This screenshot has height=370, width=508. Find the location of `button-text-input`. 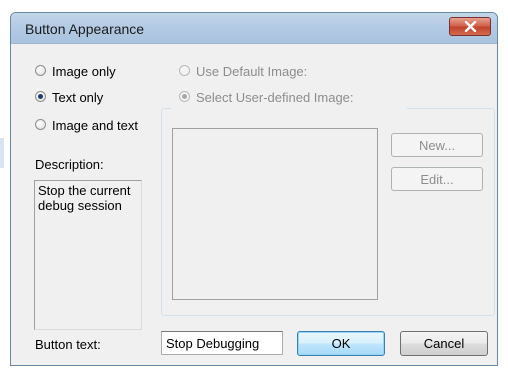

button-text-input is located at coordinates (222, 343).